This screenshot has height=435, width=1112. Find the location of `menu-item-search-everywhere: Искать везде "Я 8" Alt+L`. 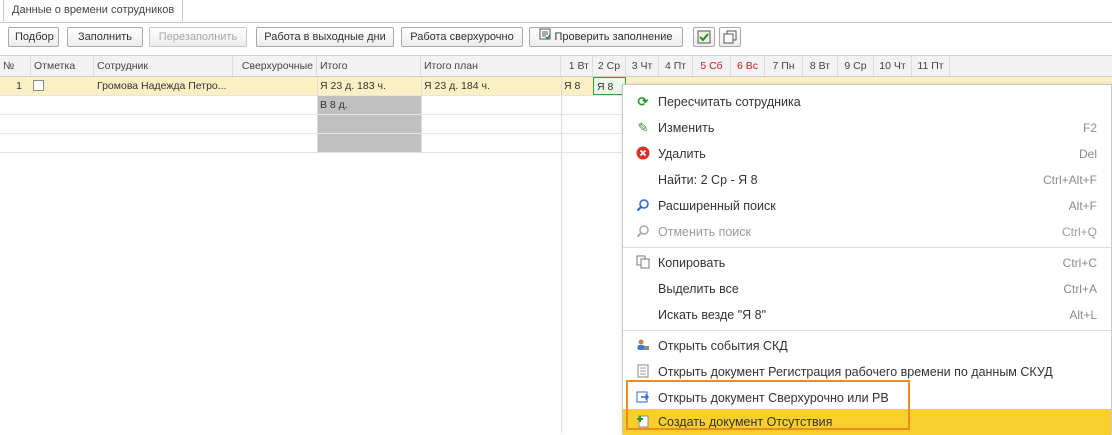

menu-item-search-everywhere: Искать везде "Я 8" Alt+L is located at coordinates (867, 315).